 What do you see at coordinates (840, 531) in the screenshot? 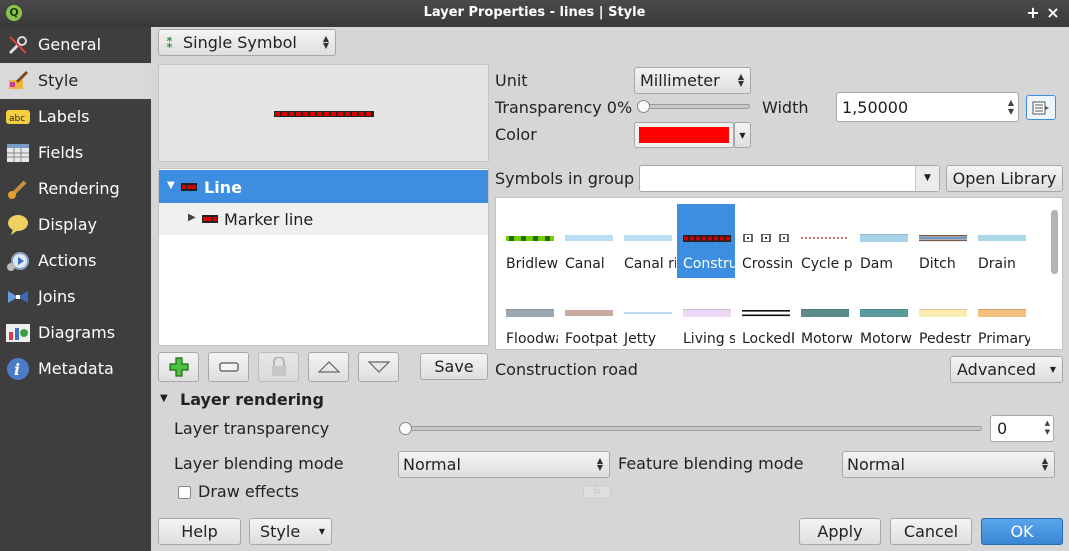
I see `apply-button: Apply` at bounding box center [840, 531].